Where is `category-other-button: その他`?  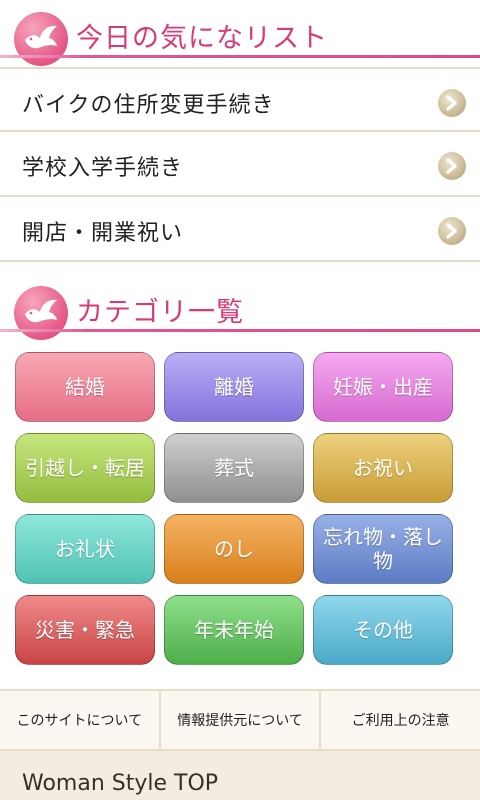 category-other-button: その他 is located at coordinates (383, 630).